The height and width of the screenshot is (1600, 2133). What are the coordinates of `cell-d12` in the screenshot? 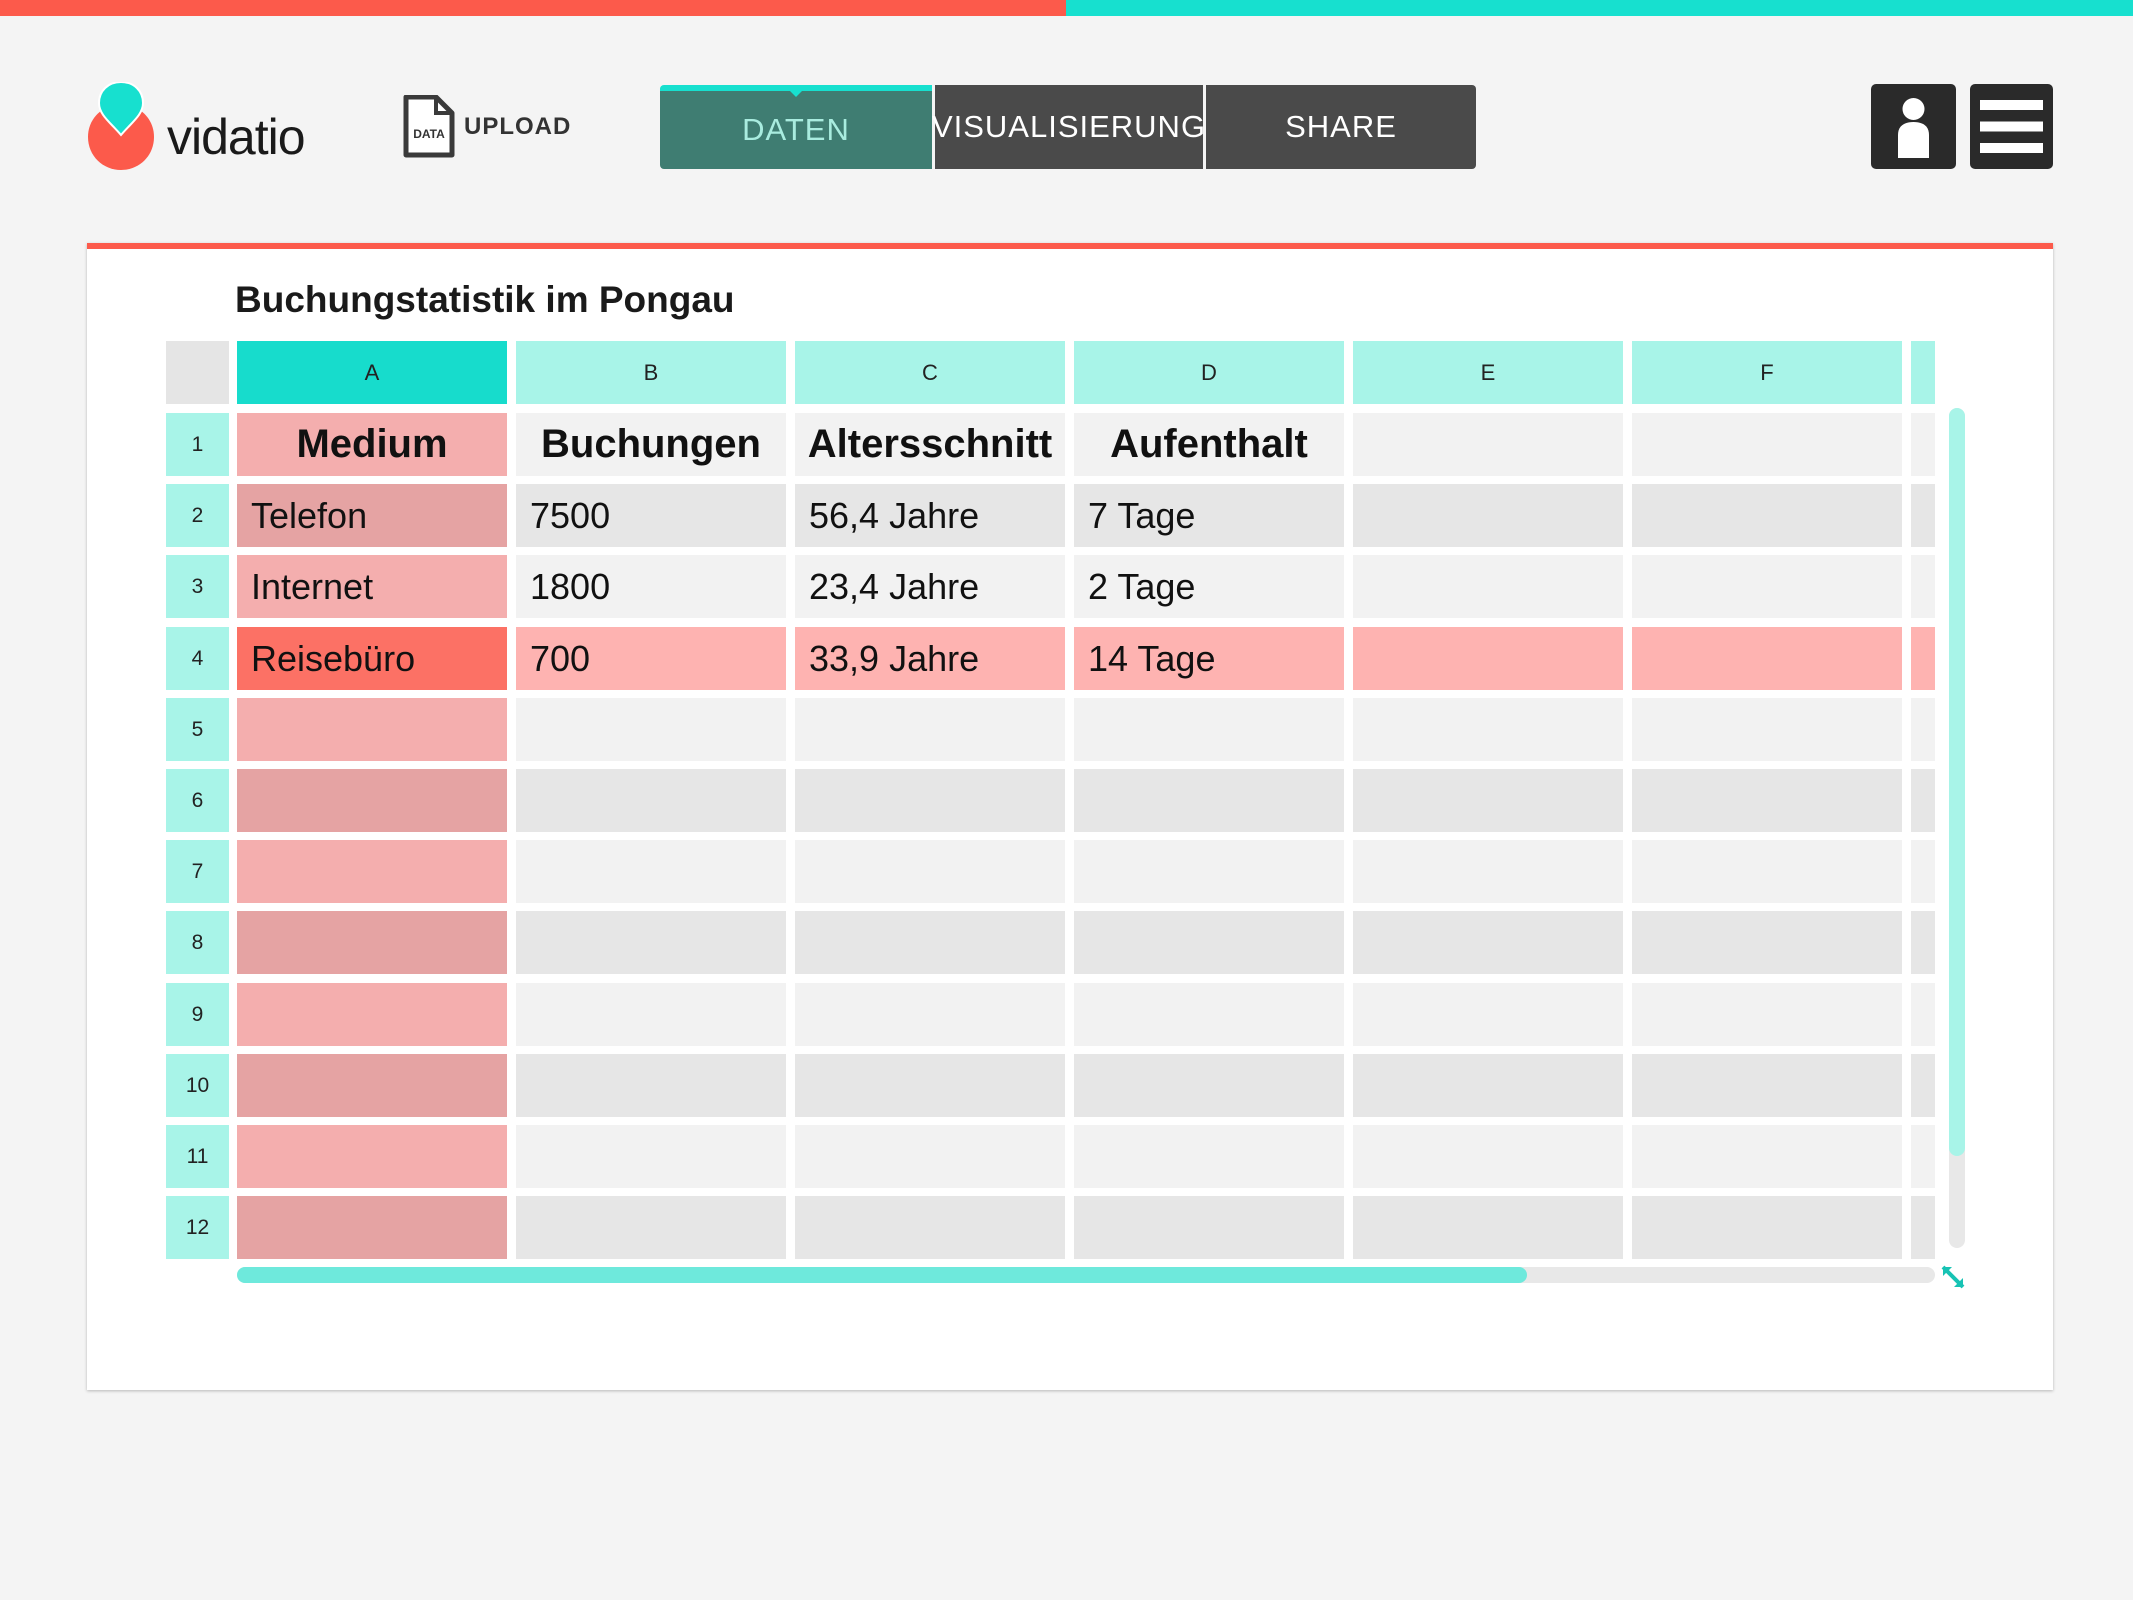 It's located at (1209, 1227).